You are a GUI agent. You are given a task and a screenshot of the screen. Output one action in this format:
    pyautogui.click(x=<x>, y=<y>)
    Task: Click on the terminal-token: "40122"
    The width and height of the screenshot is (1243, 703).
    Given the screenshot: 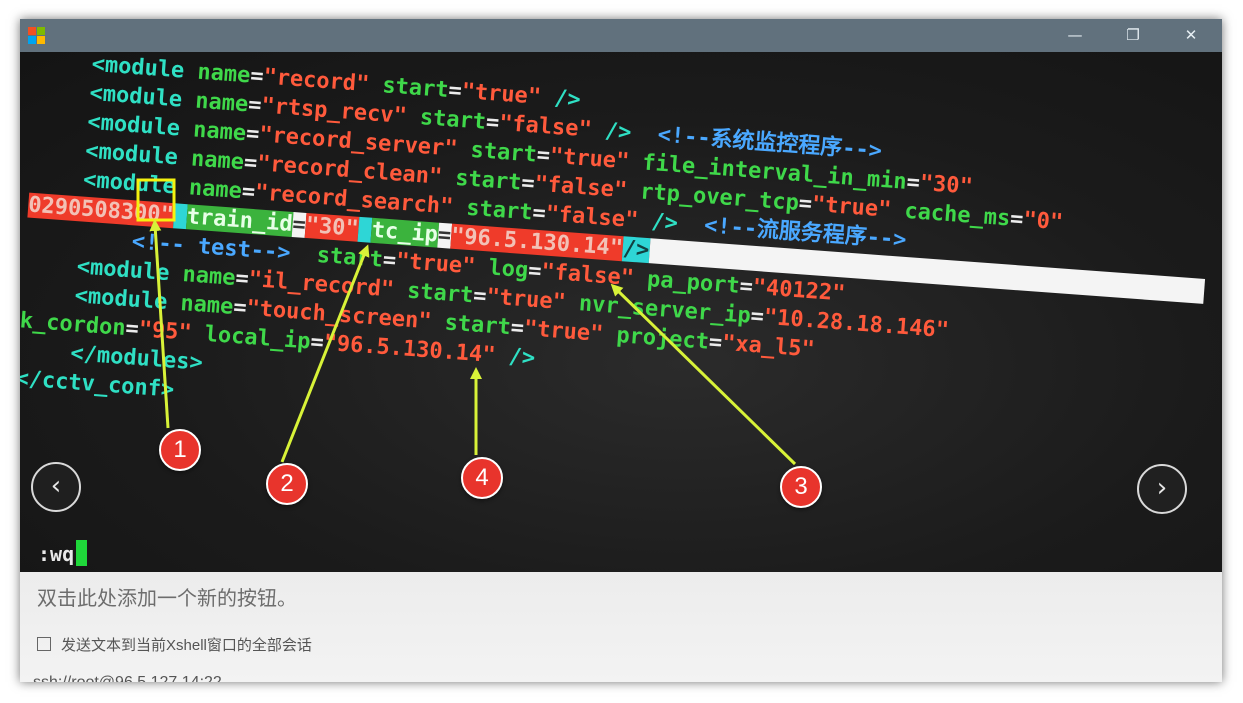 What is the action you would take?
    pyautogui.click(x=799, y=290)
    